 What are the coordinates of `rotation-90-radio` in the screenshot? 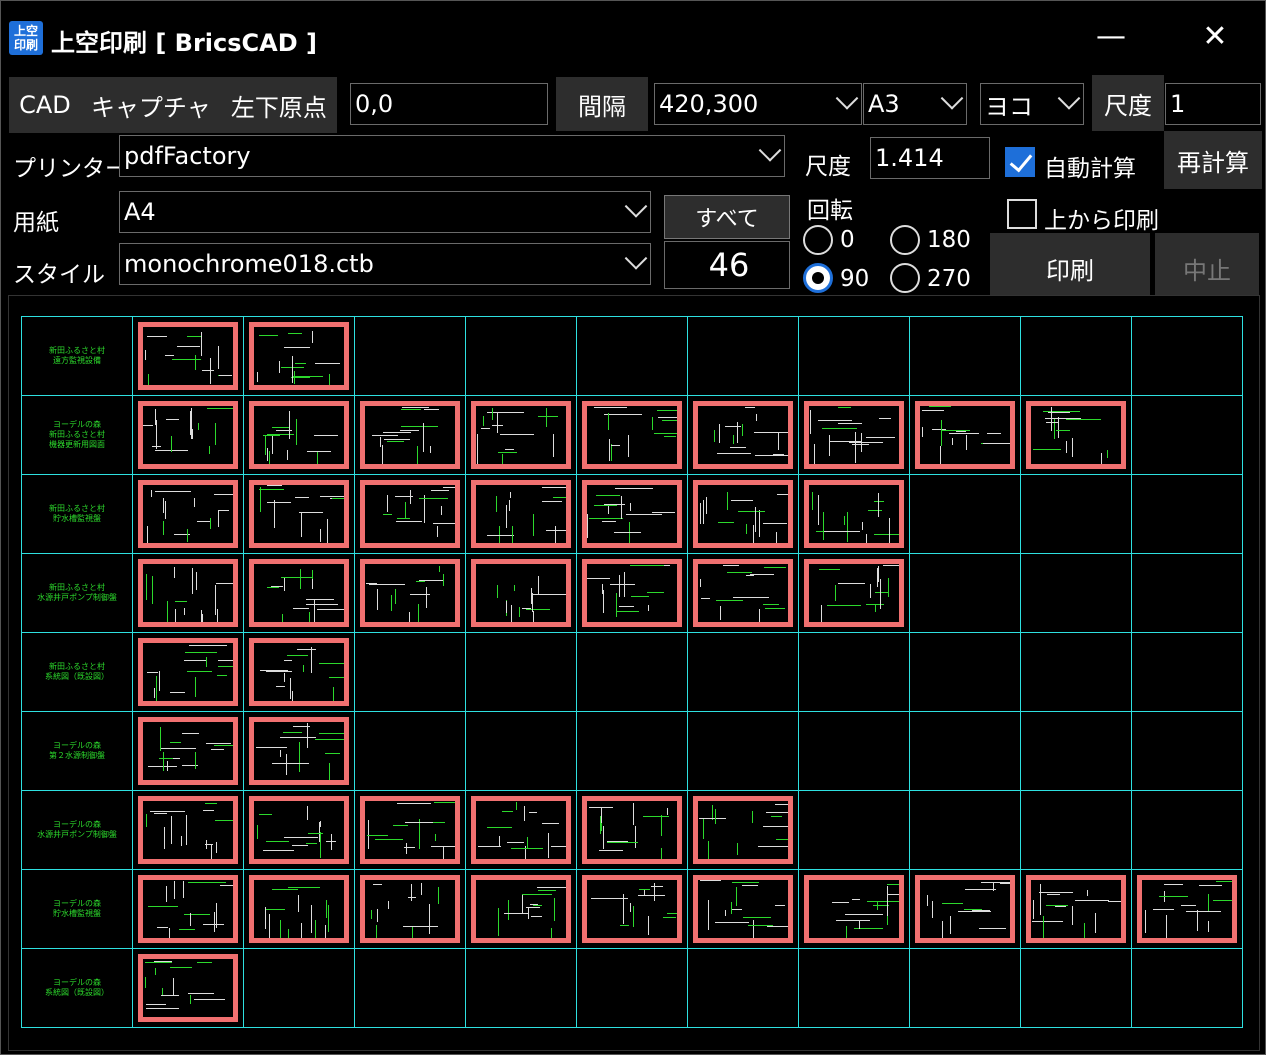 It's located at (818, 278).